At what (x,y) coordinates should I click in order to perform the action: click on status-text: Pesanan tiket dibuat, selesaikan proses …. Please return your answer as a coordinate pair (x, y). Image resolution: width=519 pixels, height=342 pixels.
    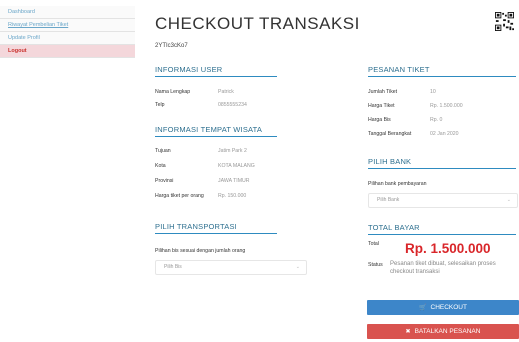
    Looking at the image, I should click on (443, 268).